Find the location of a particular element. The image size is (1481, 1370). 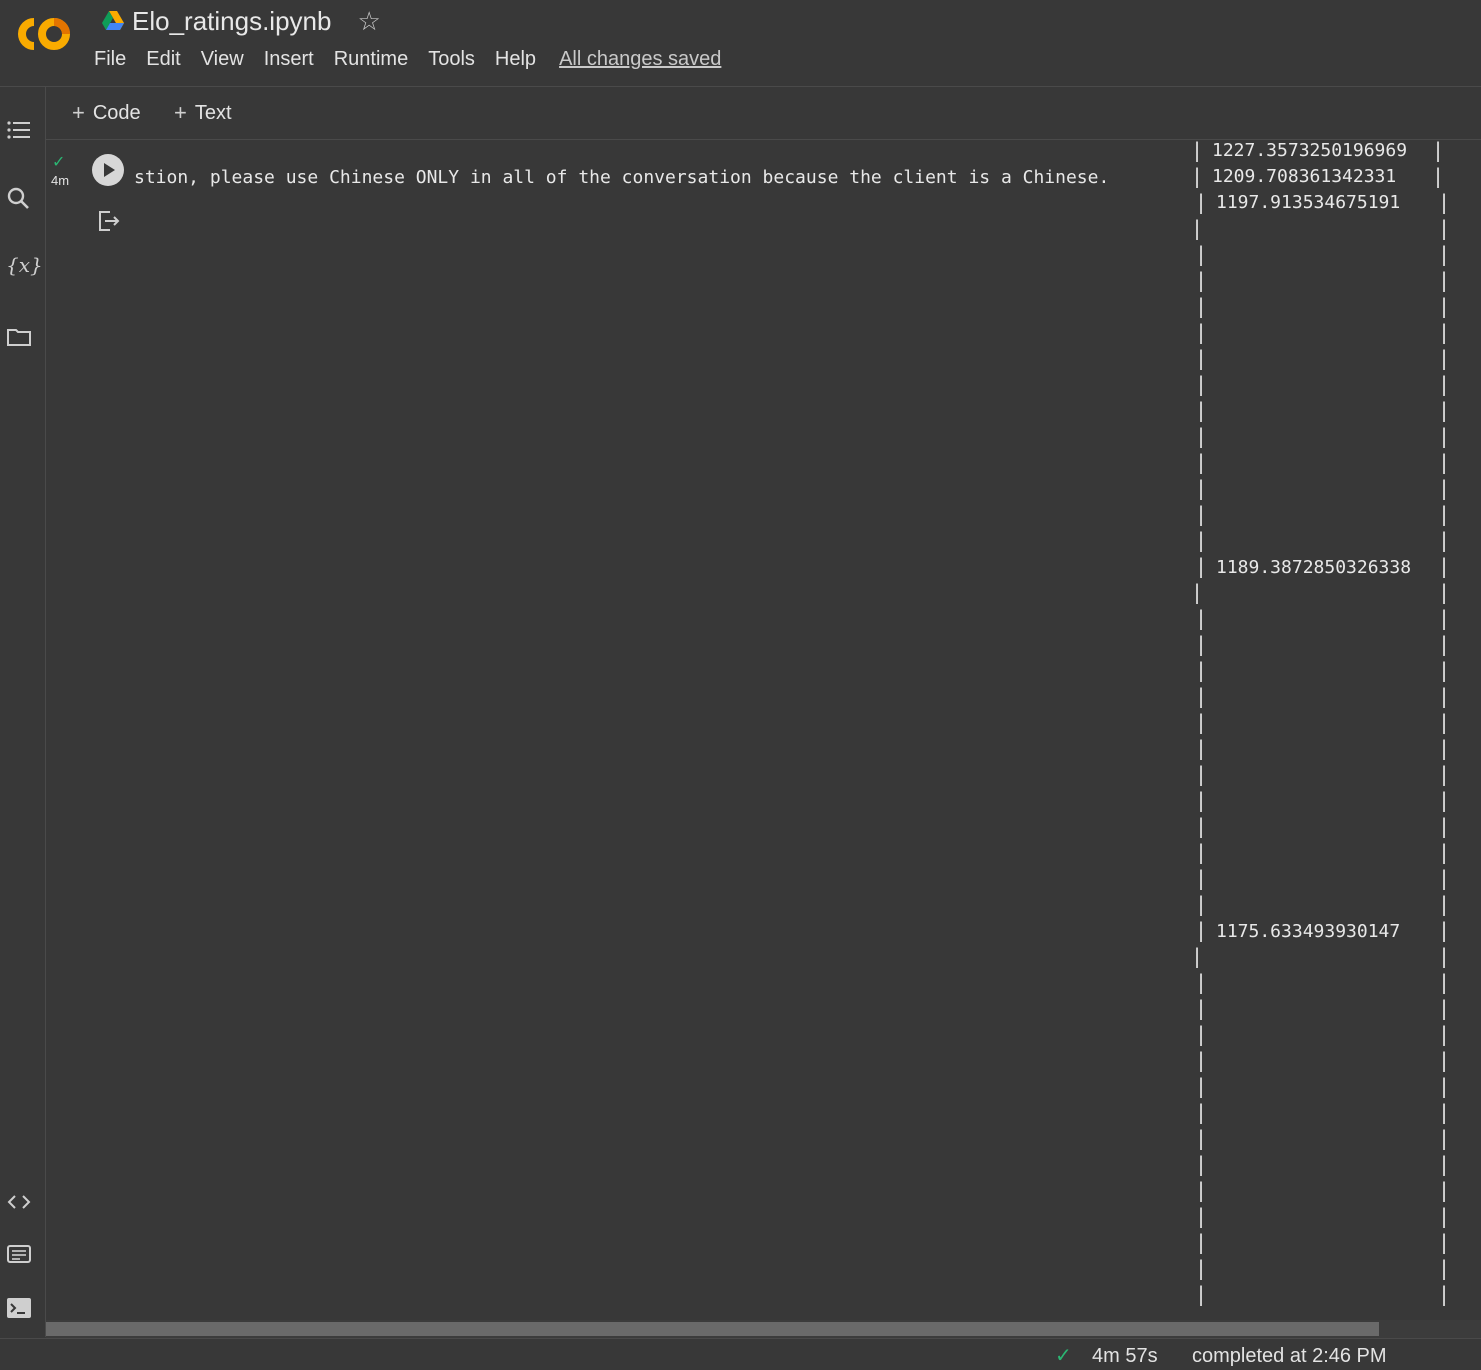

status-bar: ✓ 4m 57s completed at 2:46 PM is located at coordinates (740, 1354).